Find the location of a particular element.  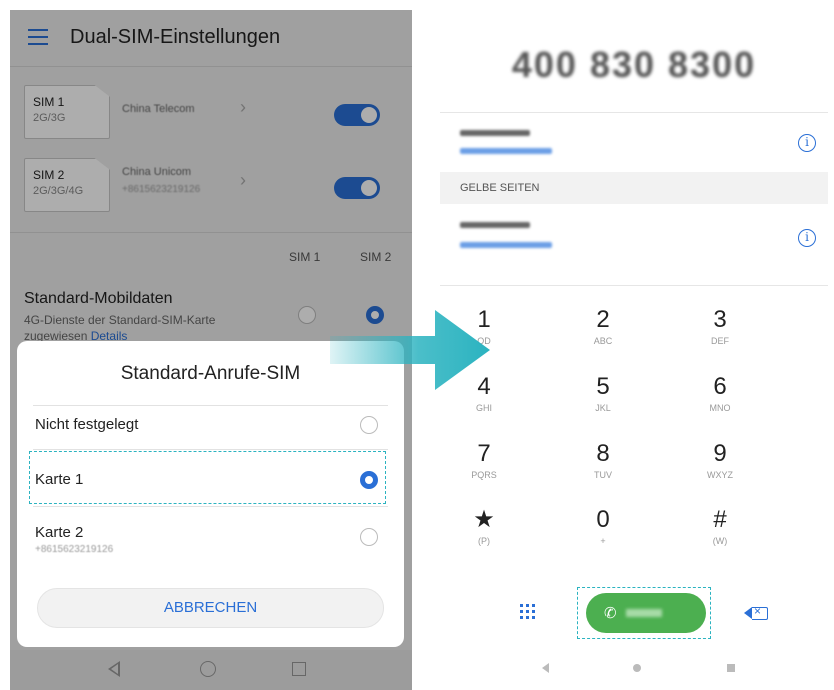

key-digit: # is located at coordinates (720, 519).